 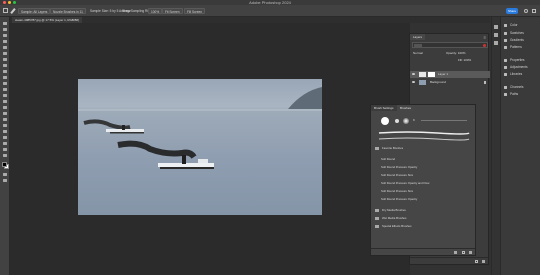 What do you see at coordinates (450, 82) in the screenshot?
I see `layer-row: Background` at bounding box center [450, 82].